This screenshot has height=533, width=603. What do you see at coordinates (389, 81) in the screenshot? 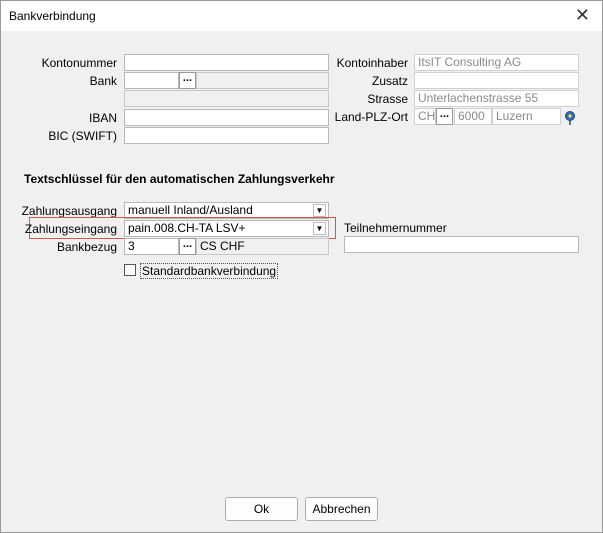
I see `zusatz-label: Zusatz` at bounding box center [389, 81].